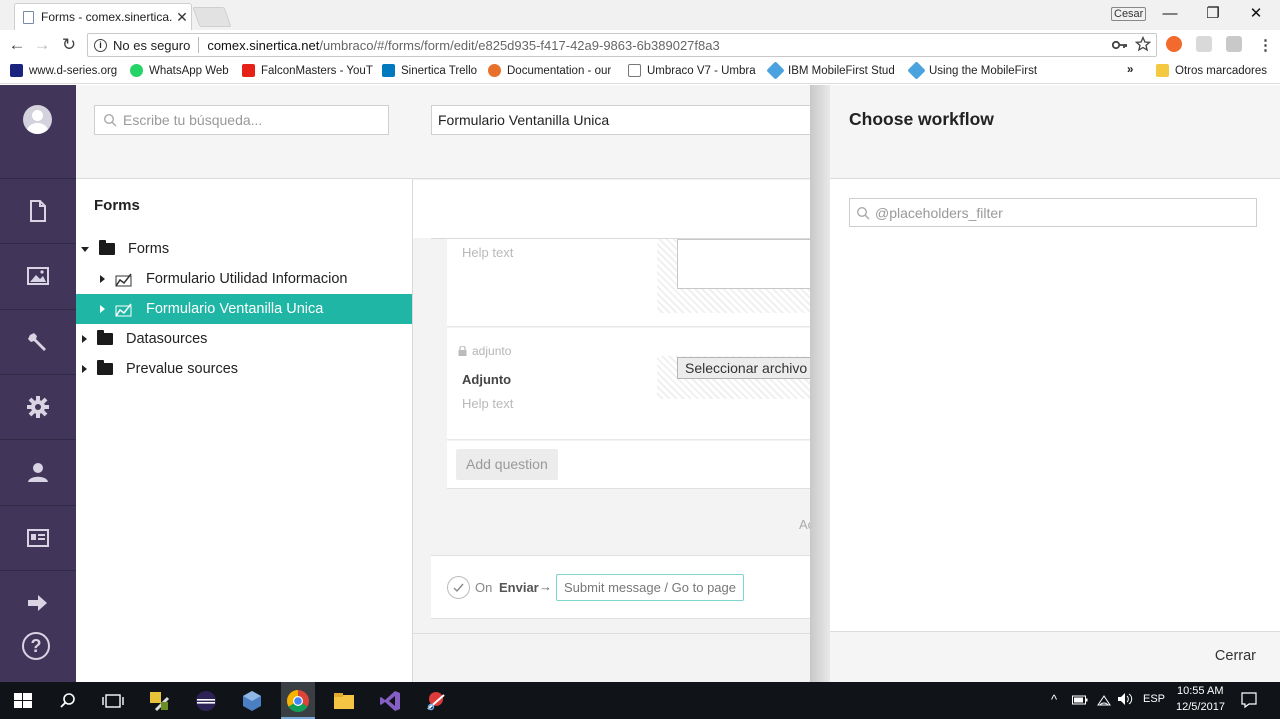 The height and width of the screenshot is (719, 1280). I want to click on section-developer, so click(38, 406).